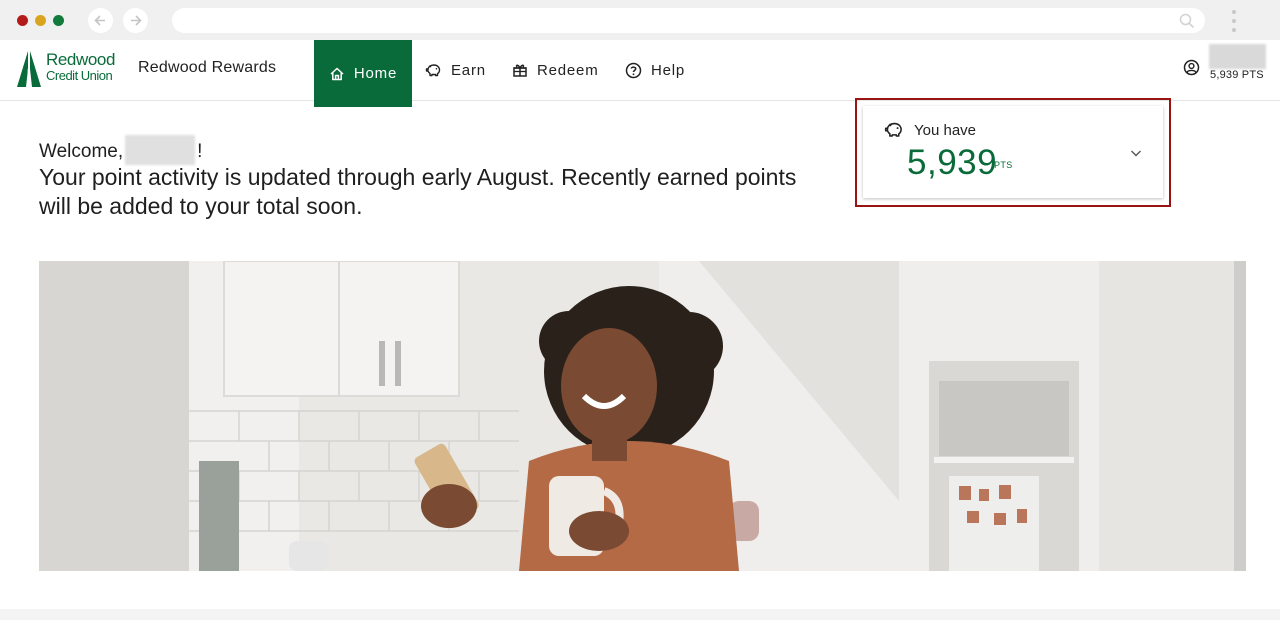 Image resolution: width=1280 pixels, height=620 pixels. I want to click on points-label: You have, so click(945, 130).